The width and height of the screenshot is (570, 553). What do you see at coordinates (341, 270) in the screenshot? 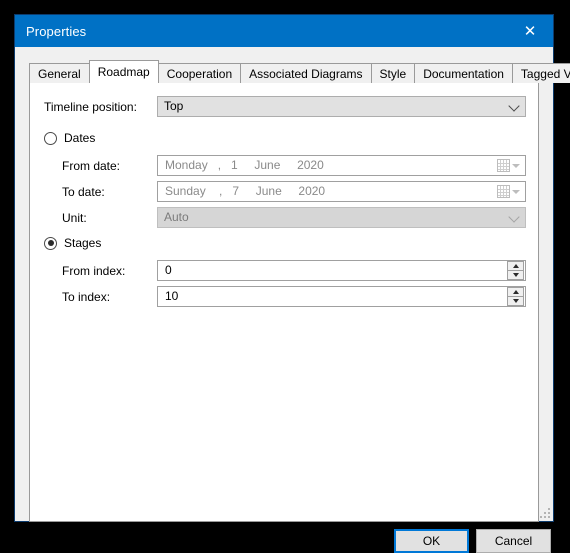
I see `from-index-input: 0` at bounding box center [341, 270].